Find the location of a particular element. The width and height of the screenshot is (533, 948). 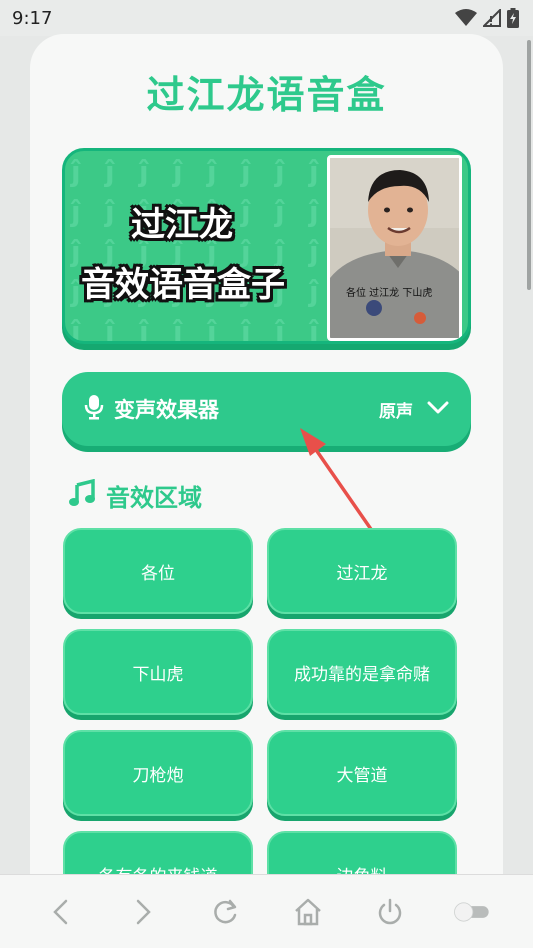

banner-photo: 各位 过江龙 下山虎 is located at coordinates (394, 248).